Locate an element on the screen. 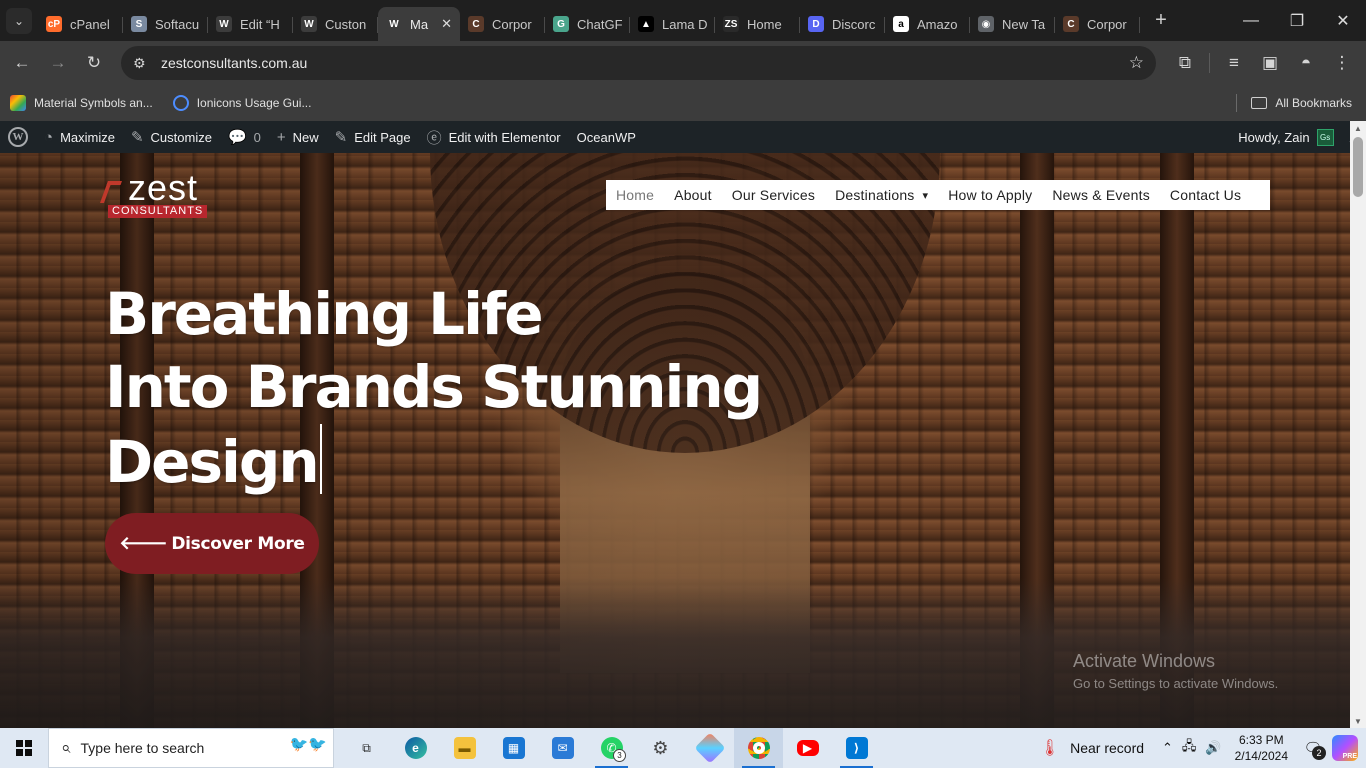 The height and width of the screenshot is (768, 1366). address-bar: ⚙ zestconsultants.com.au ☆ is located at coordinates (638, 63).